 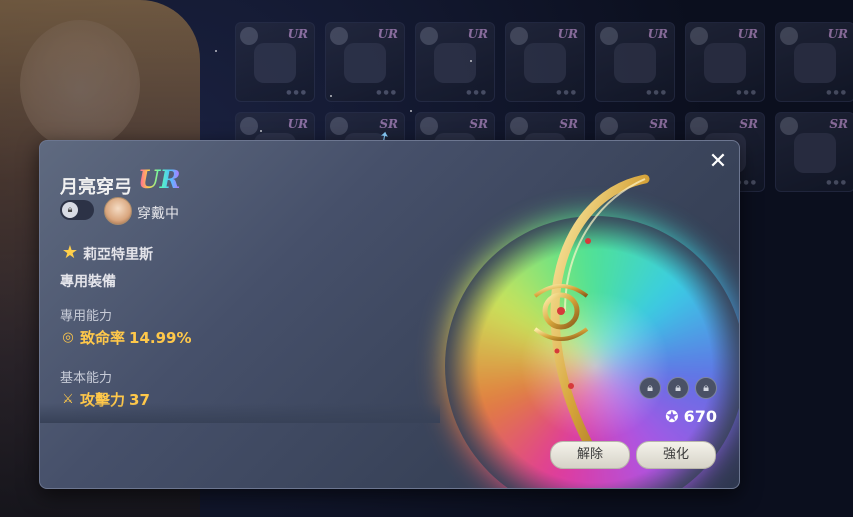 What do you see at coordinates (160, 337) in the screenshot?
I see `stat-value: 14.99%` at bounding box center [160, 337].